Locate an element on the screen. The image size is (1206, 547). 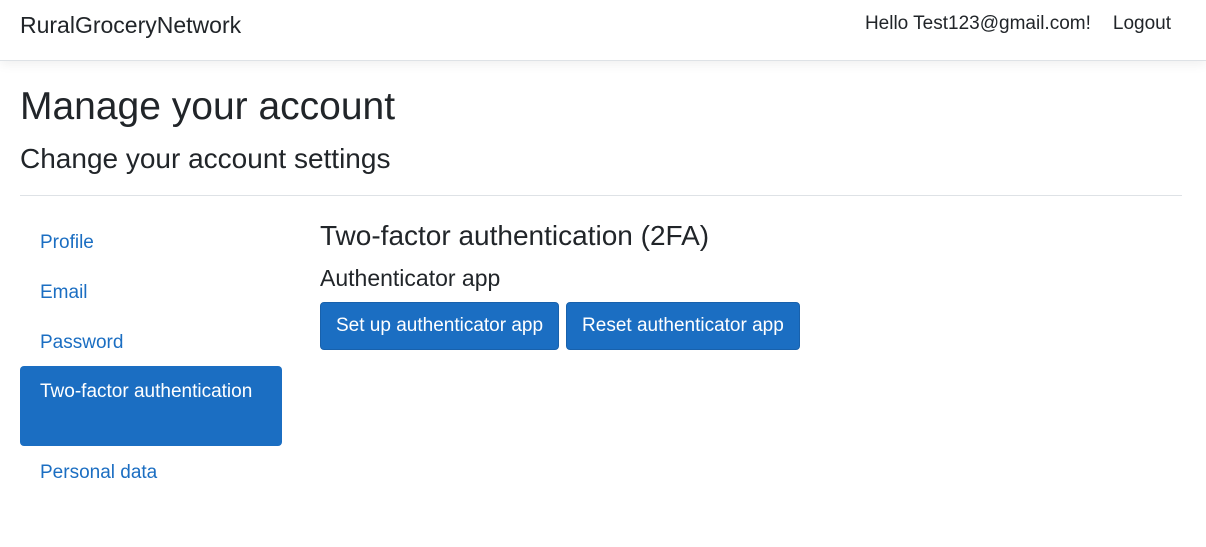
sidebar-item-personal-data: Personal data is located at coordinates (151, 471).